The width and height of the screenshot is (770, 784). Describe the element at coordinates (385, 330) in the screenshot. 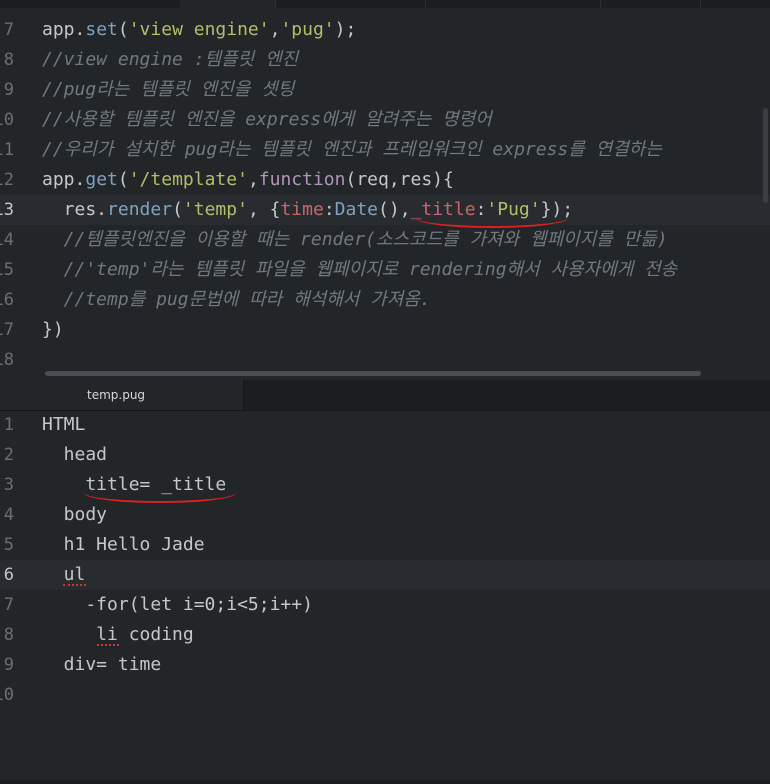

I see `code-line: 17})` at that location.